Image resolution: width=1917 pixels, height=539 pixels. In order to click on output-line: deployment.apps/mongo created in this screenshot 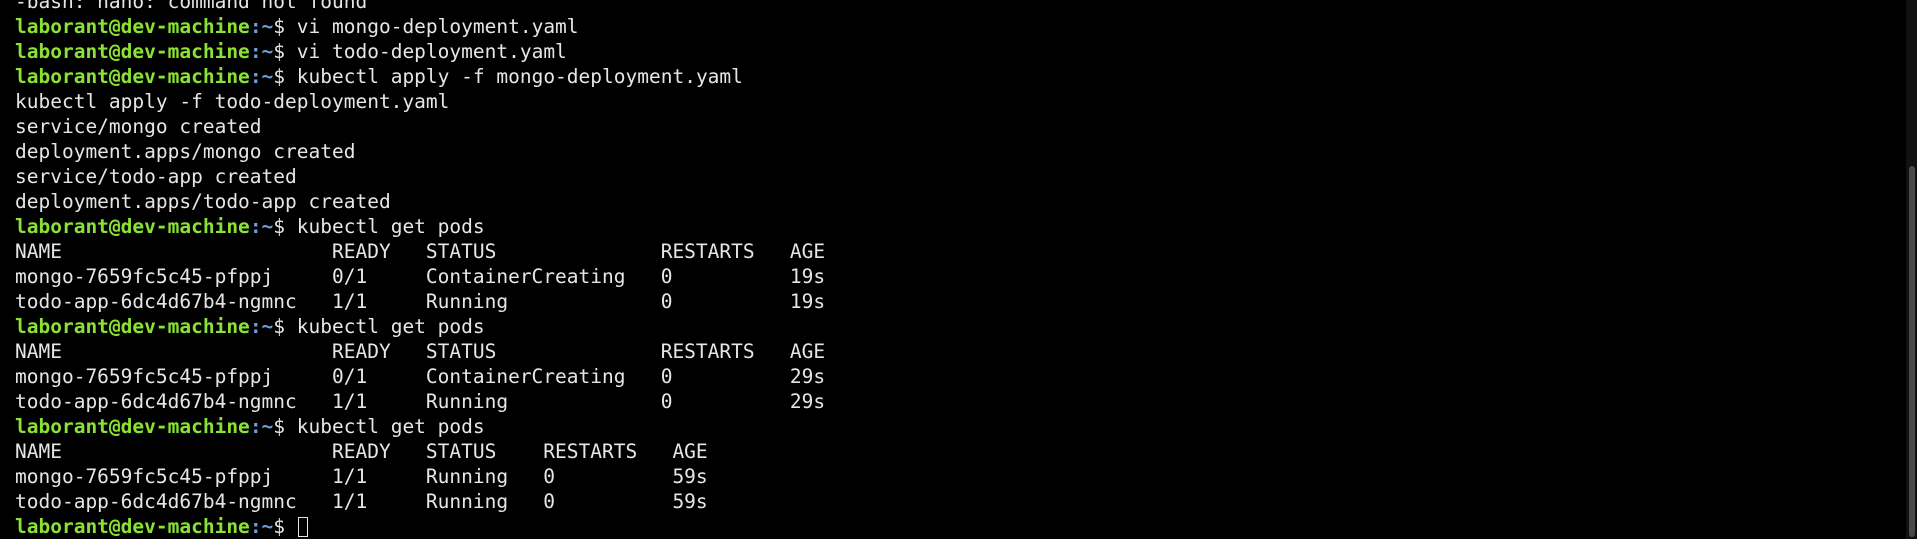, I will do `click(951, 151)`.